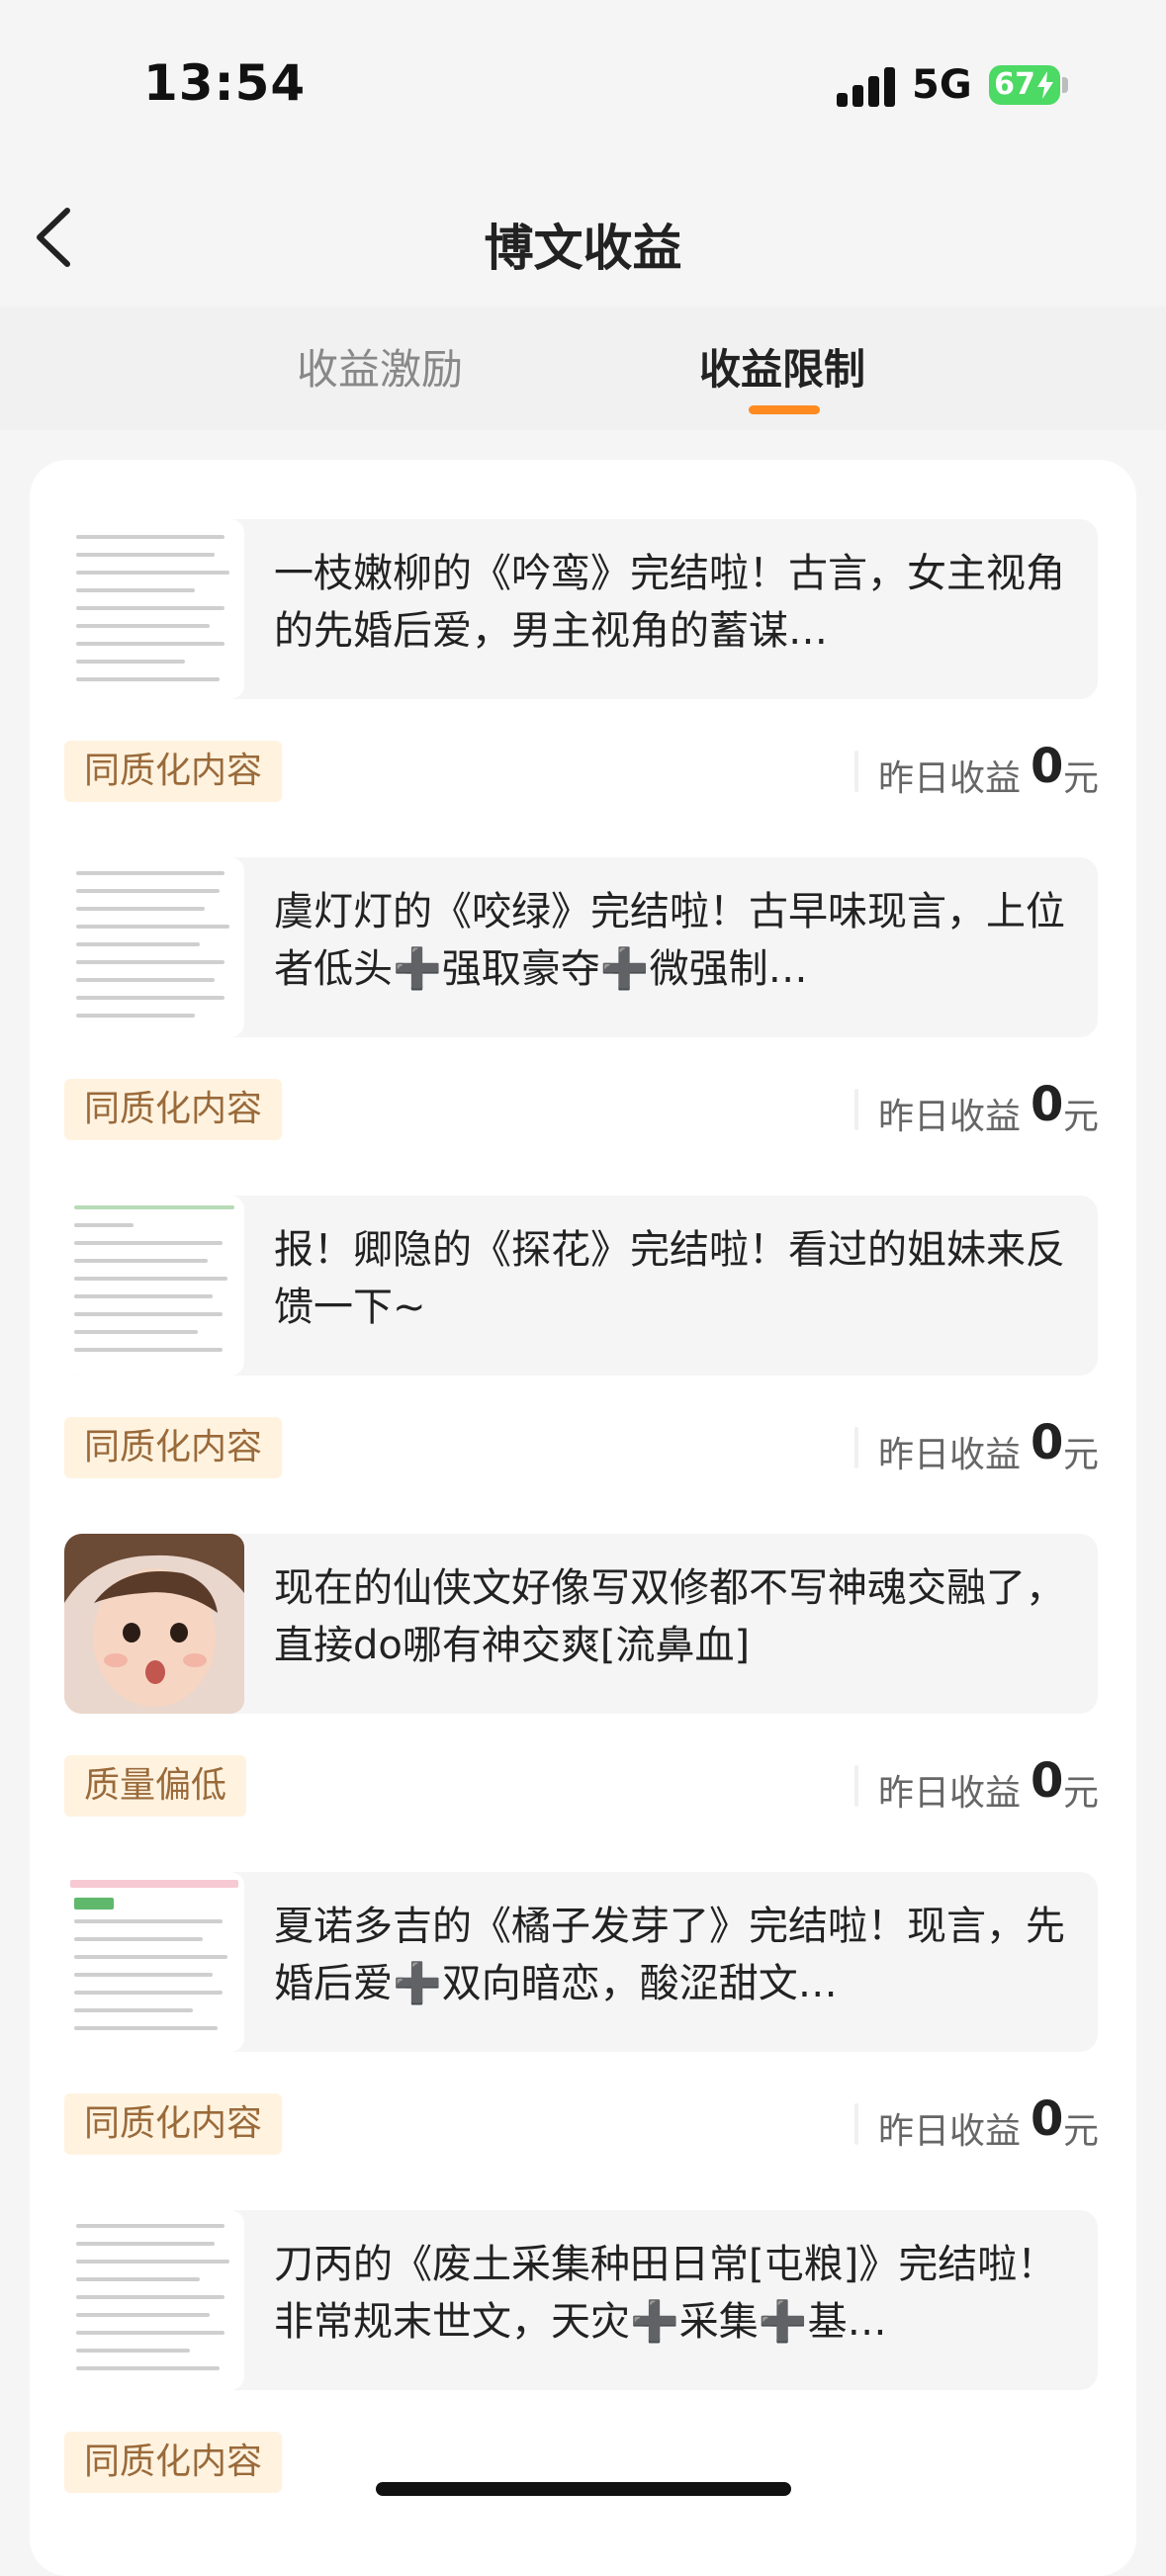  Describe the element at coordinates (782, 366) in the screenshot. I see `tab-earnings-restriction: 收益限制` at that location.